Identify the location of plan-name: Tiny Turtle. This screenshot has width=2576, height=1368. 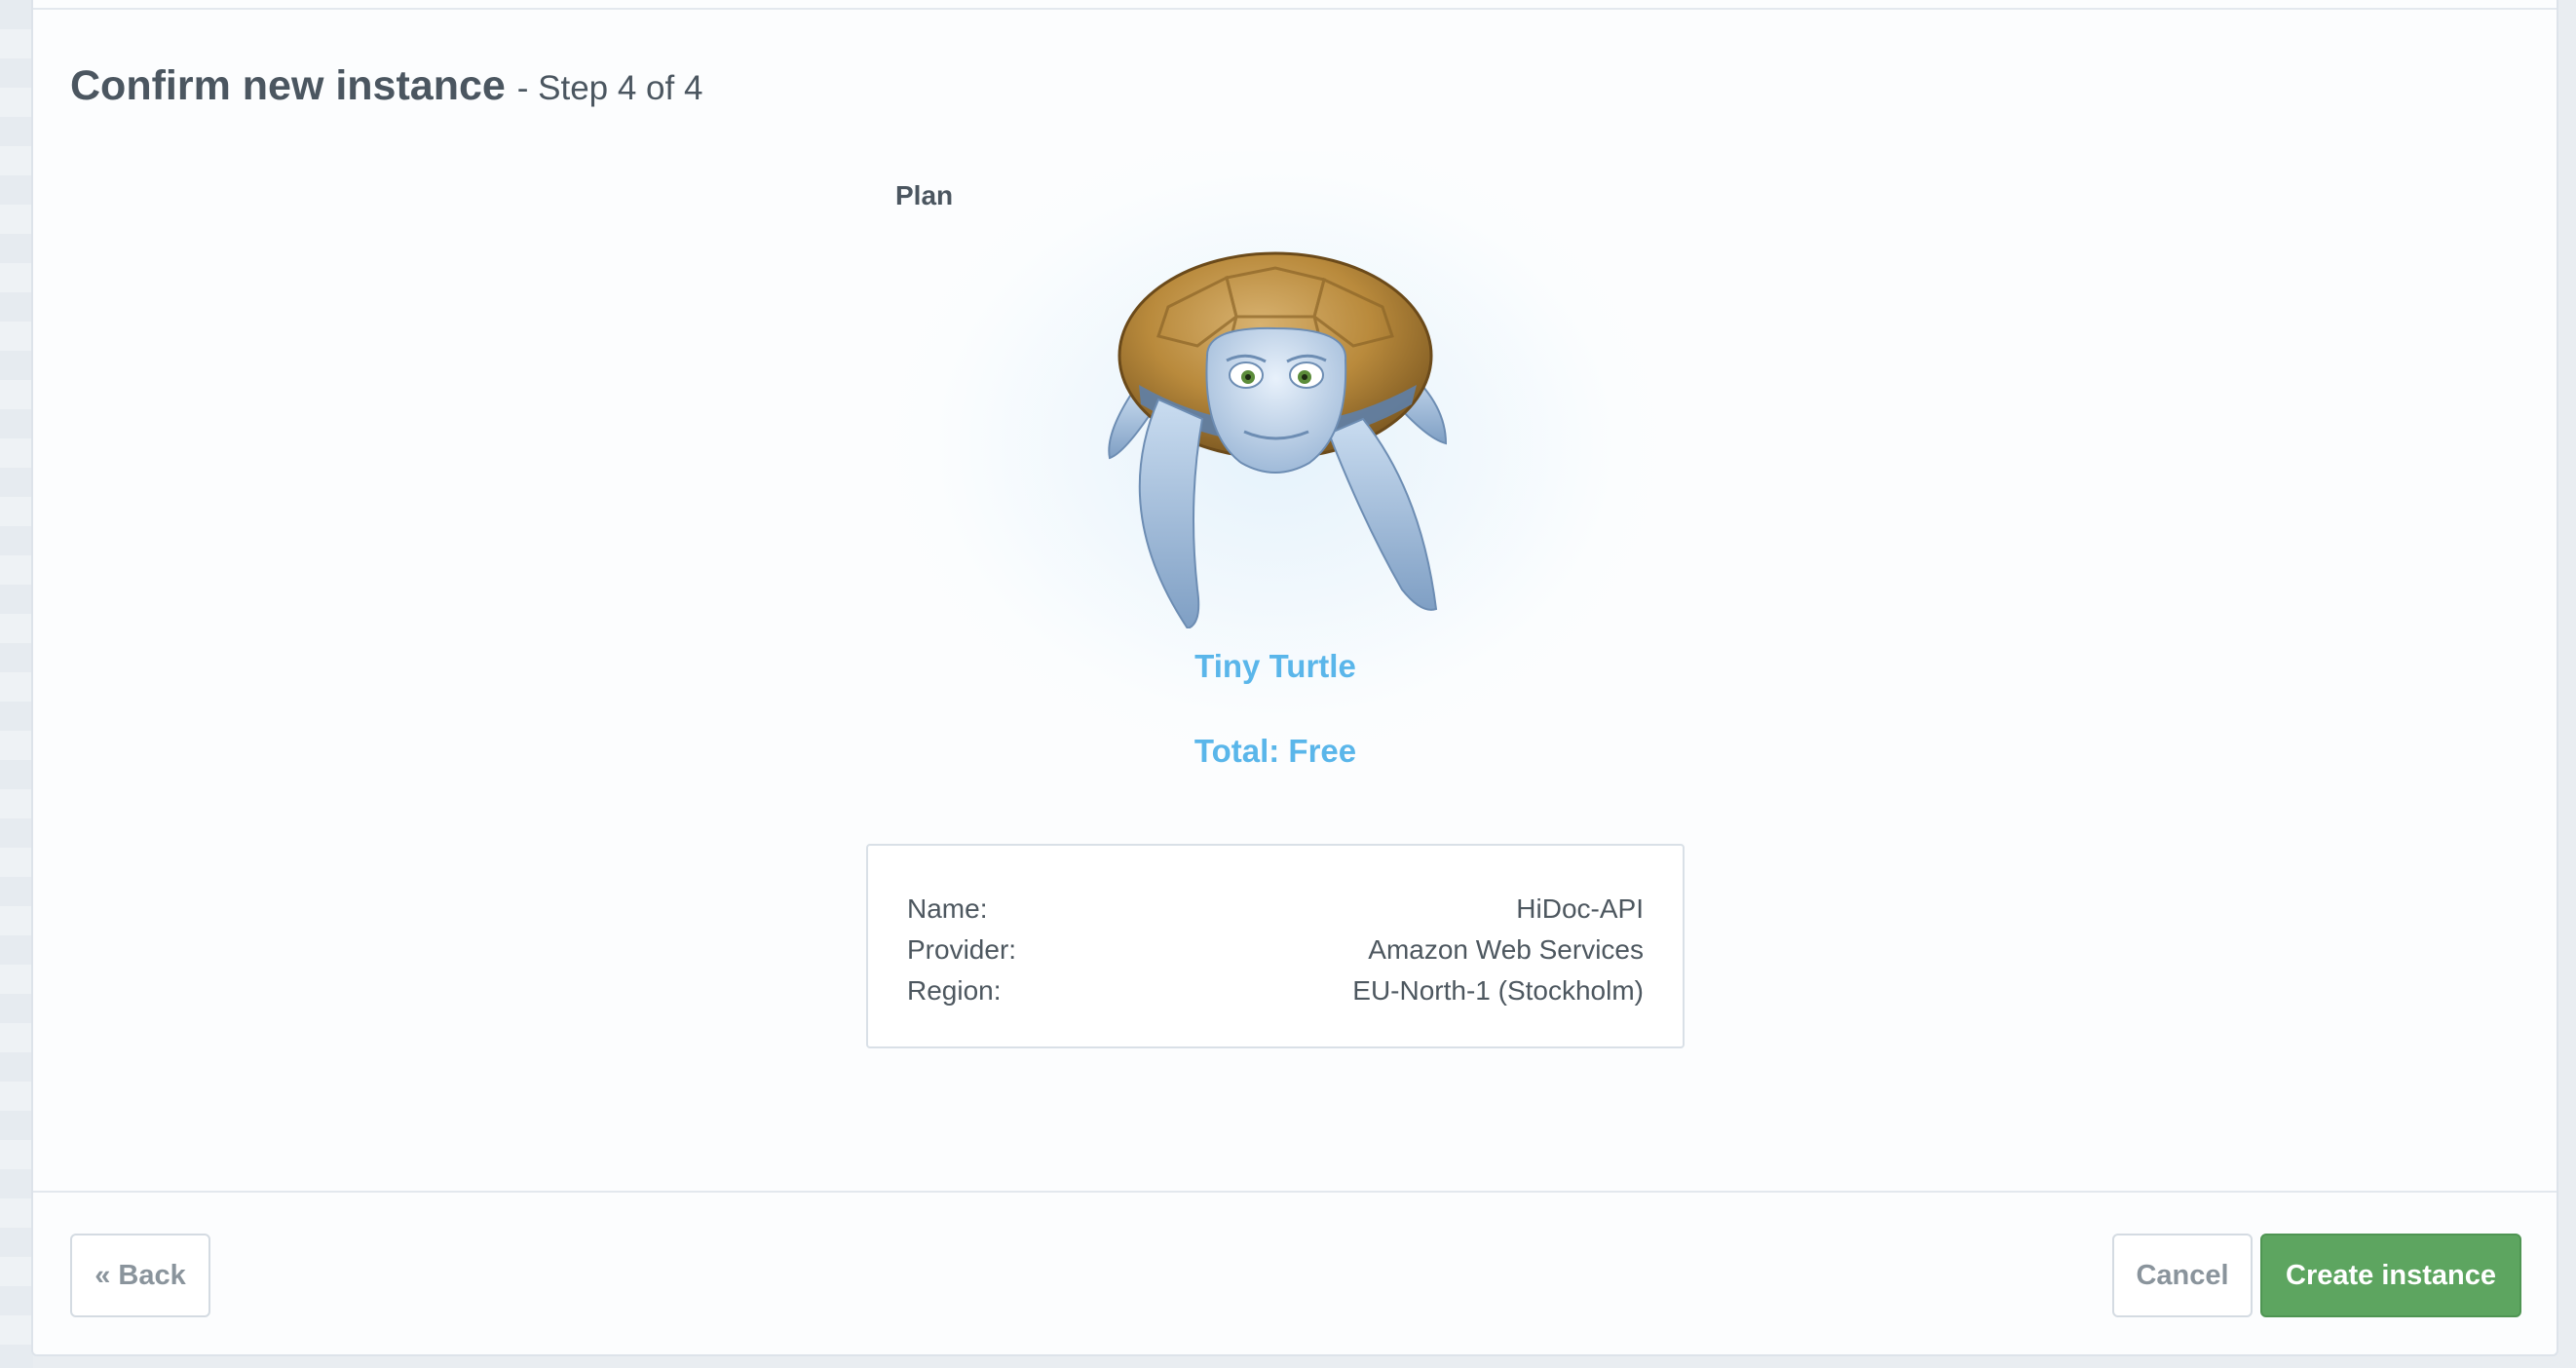
(1275, 666).